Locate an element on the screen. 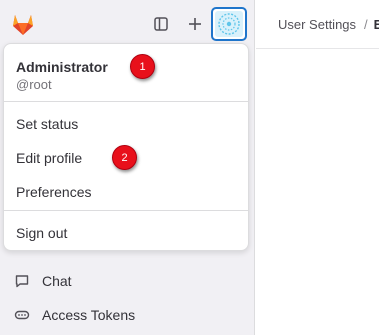  sidebar-item-access-tokens: Access Tokens is located at coordinates (74, 315).